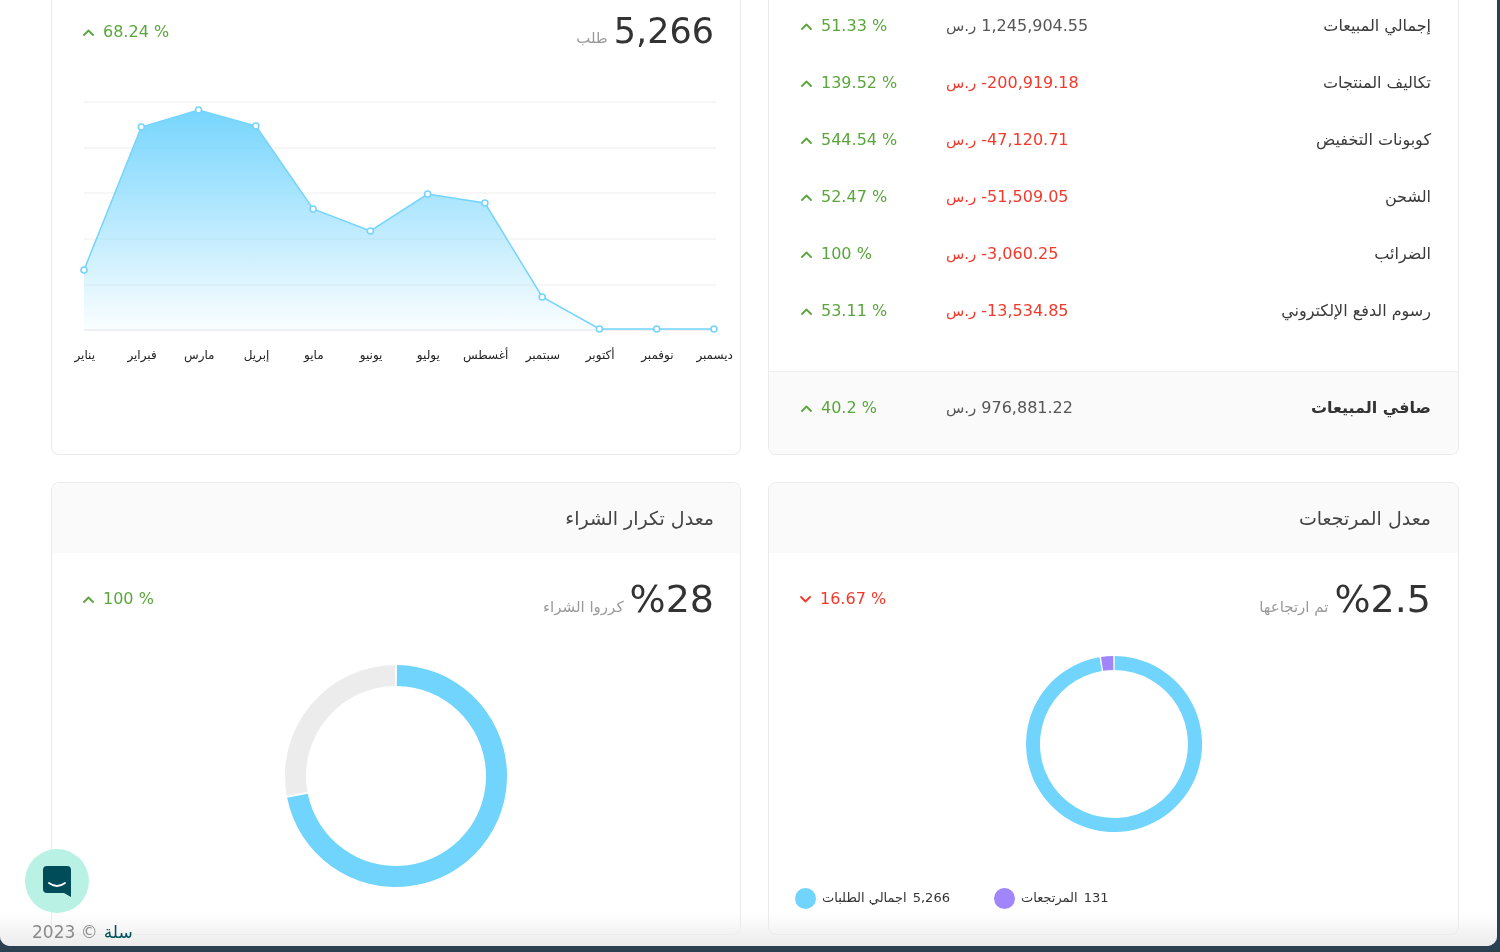 This screenshot has height=952, width=1500. What do you see at coordinates (1025, 311) in the screenshot?
I see `amount-text: -13,534.85` at bounding box center [1025, 311].